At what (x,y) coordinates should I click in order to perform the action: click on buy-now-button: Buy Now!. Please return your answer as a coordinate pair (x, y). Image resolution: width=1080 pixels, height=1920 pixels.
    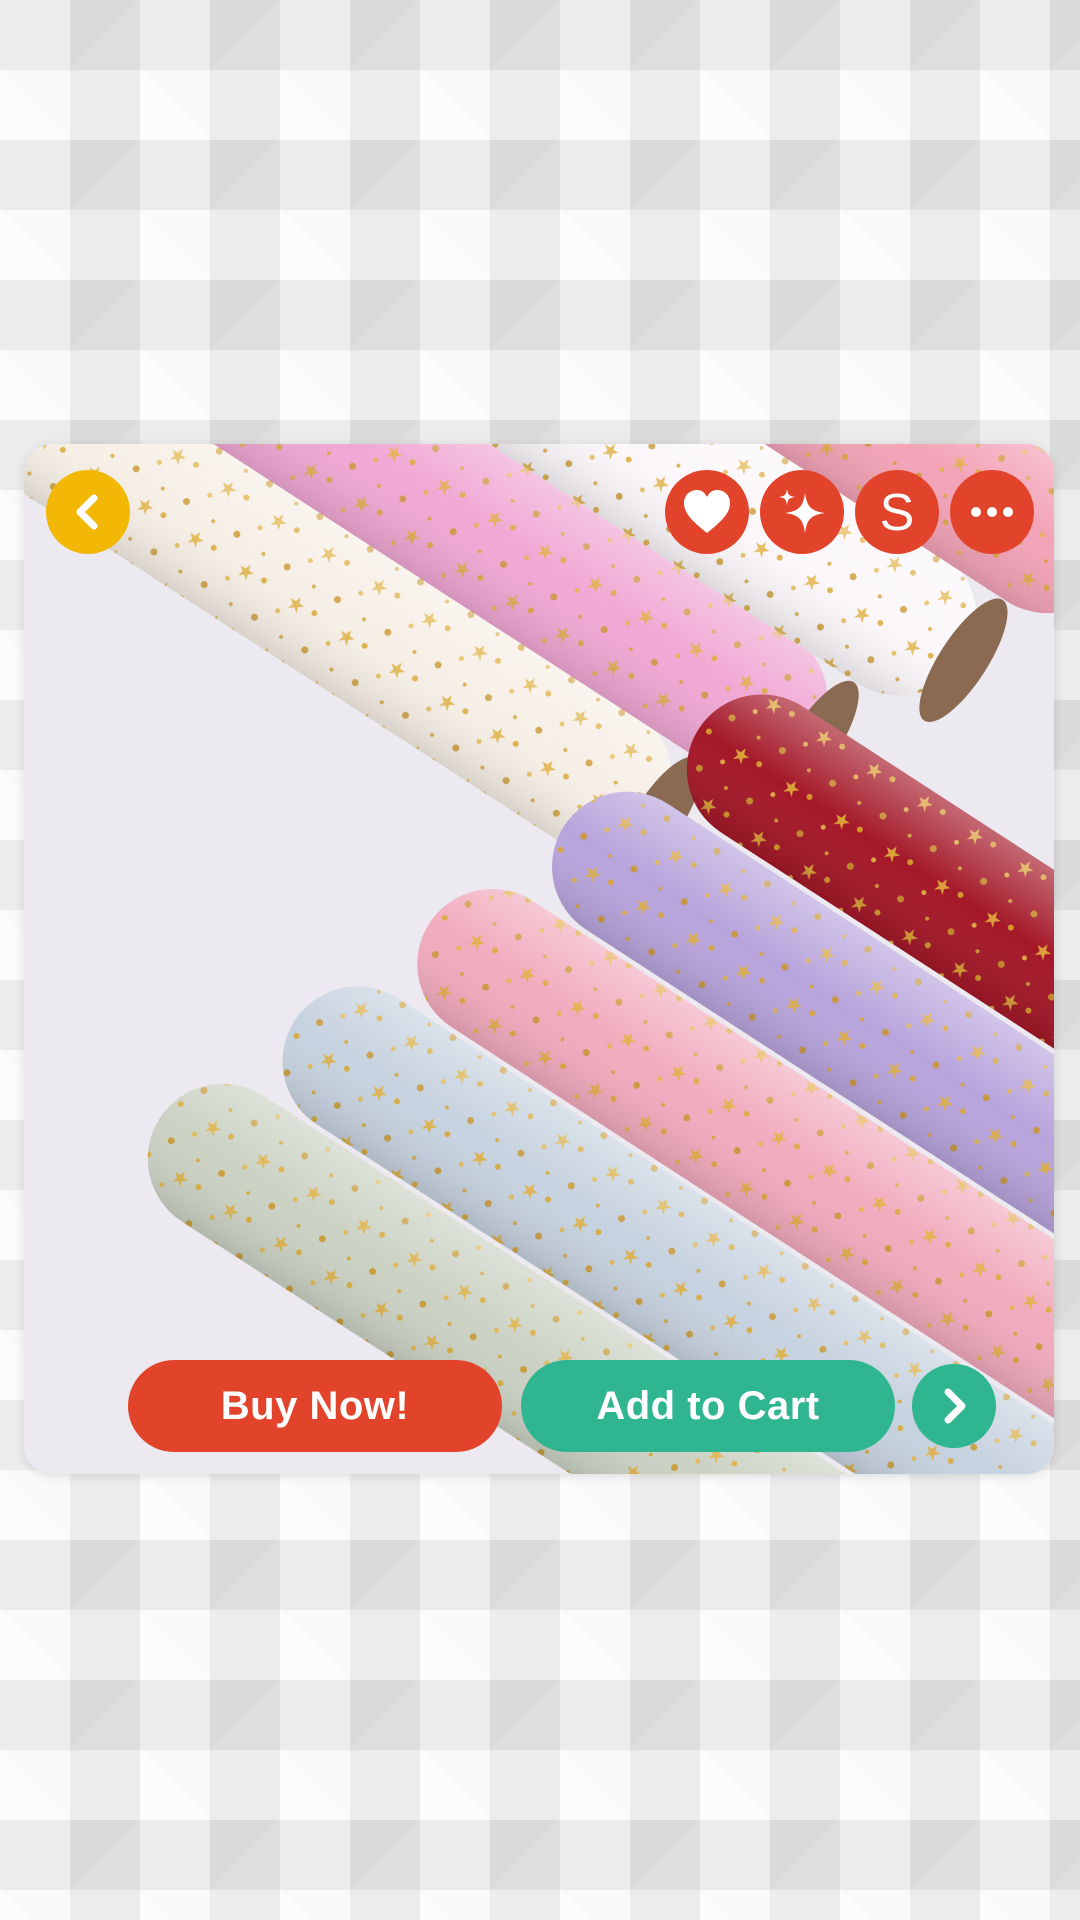
    Looking at the image, I should click on (315, 1406).